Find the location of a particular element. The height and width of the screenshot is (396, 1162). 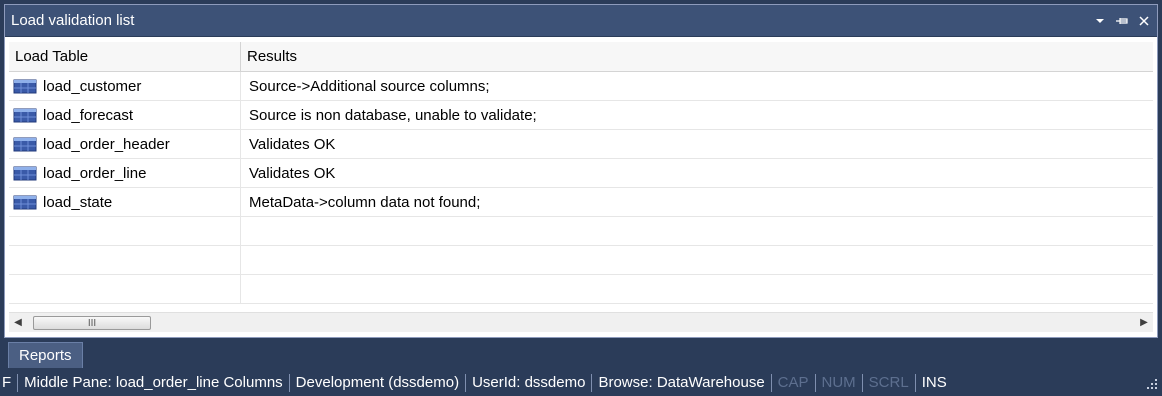

status-browse: Browse: DataWarehouse is located at coordinates (682, 383).